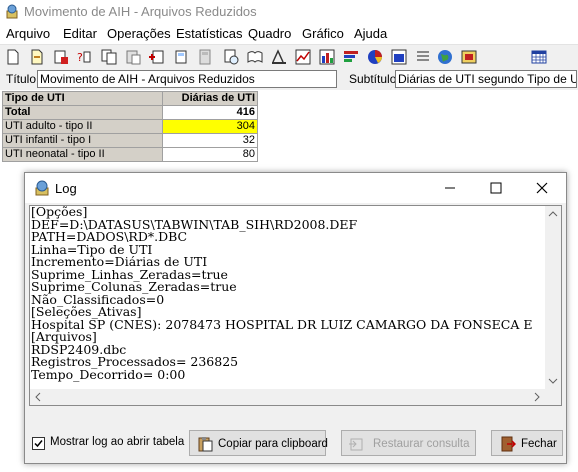 The height and width of the screenshot is (472, 578). I want to click on total-value: 416, so click(210, 112).